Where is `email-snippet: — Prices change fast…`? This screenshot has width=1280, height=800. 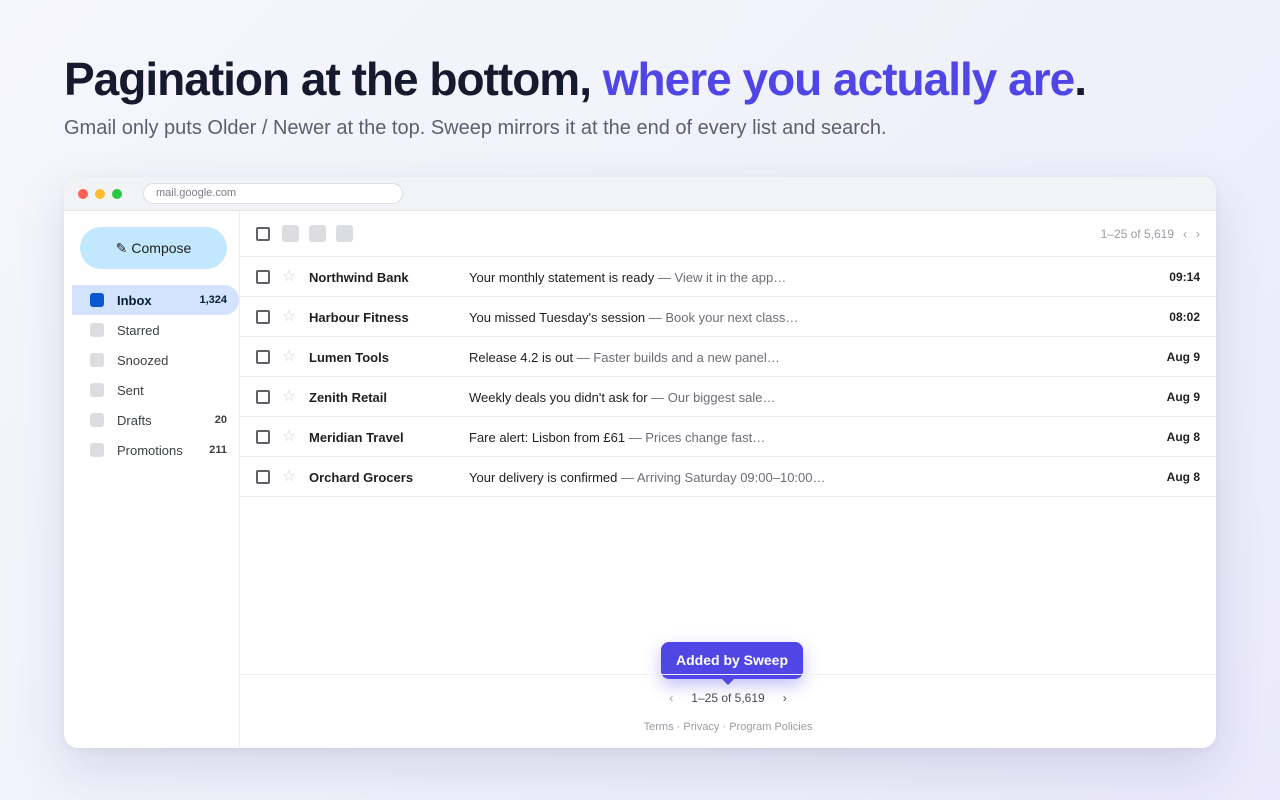
email-snippet: — Prices change fast… is located at coordinates (695, 437).